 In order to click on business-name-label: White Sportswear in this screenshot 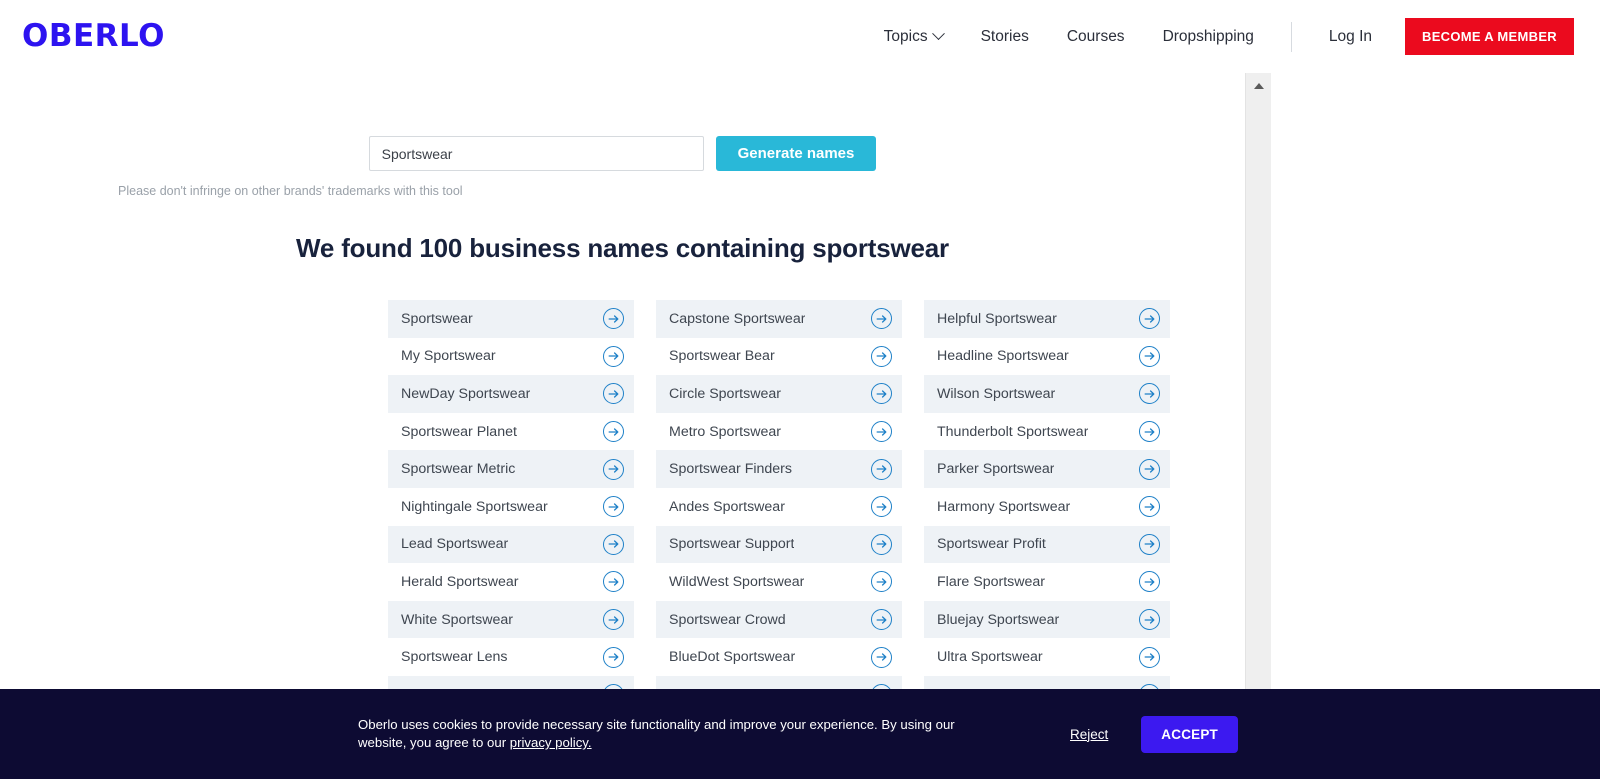, I will do `click(457, 619)`.